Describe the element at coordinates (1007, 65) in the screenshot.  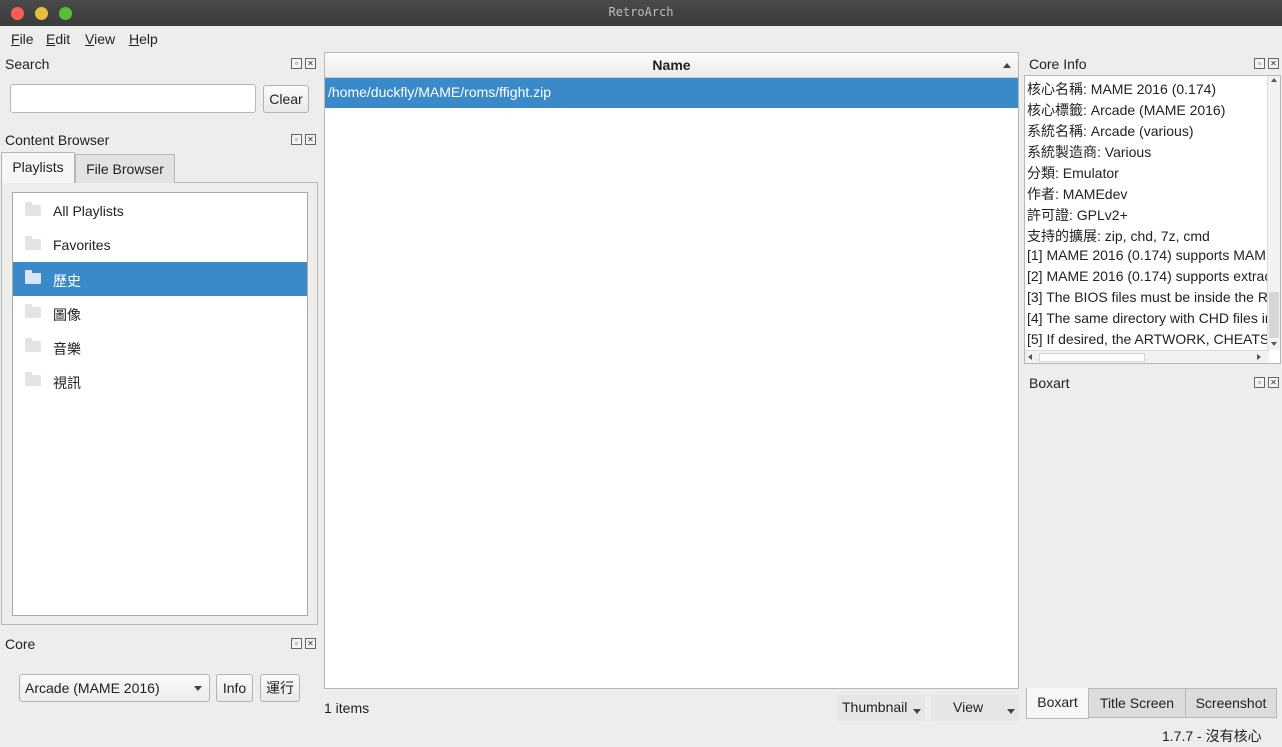
I see `sort-ascending-icon` at that location.